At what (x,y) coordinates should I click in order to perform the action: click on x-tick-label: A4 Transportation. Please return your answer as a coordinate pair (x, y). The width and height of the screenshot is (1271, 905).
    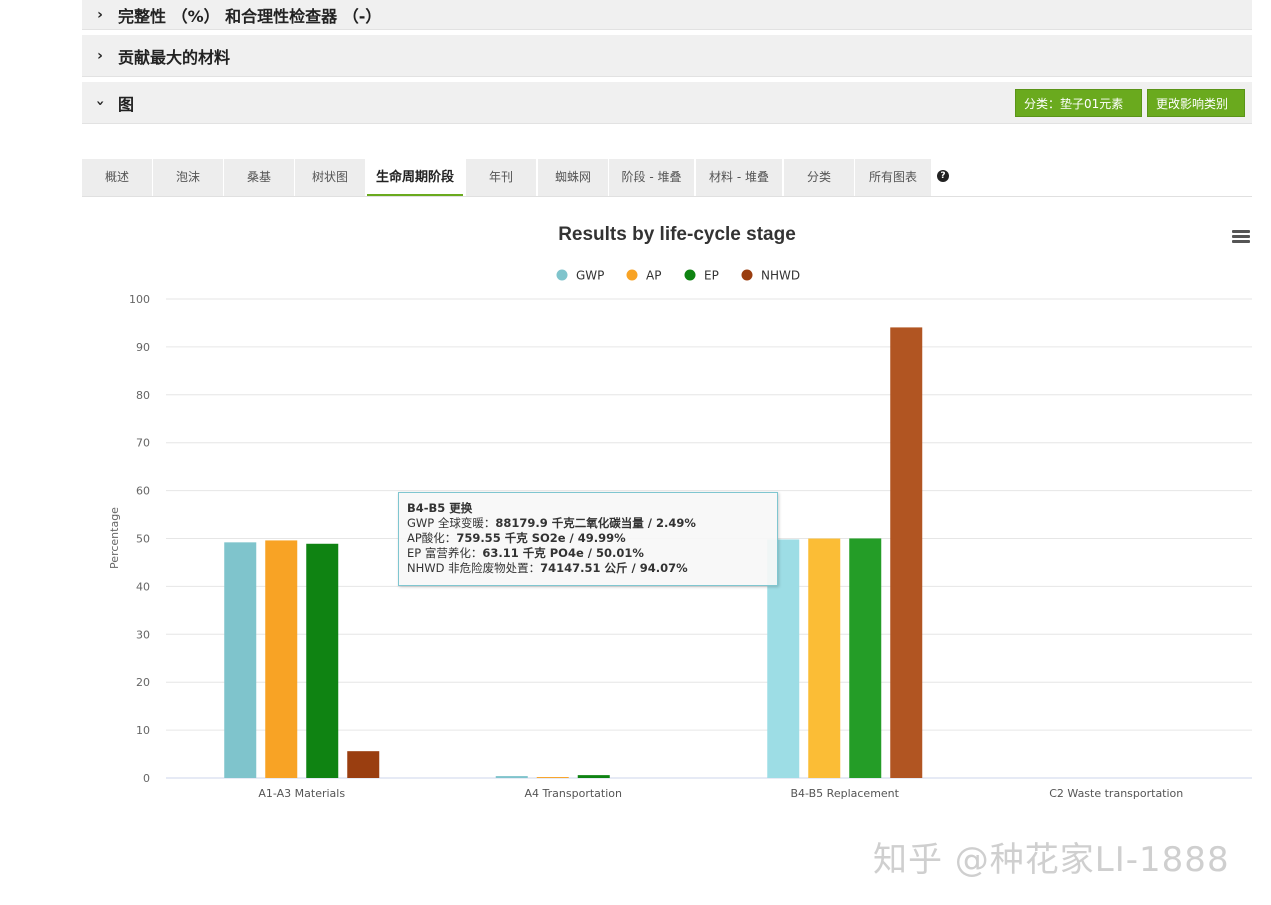
    Looking at the image, I should click on (573, 793).